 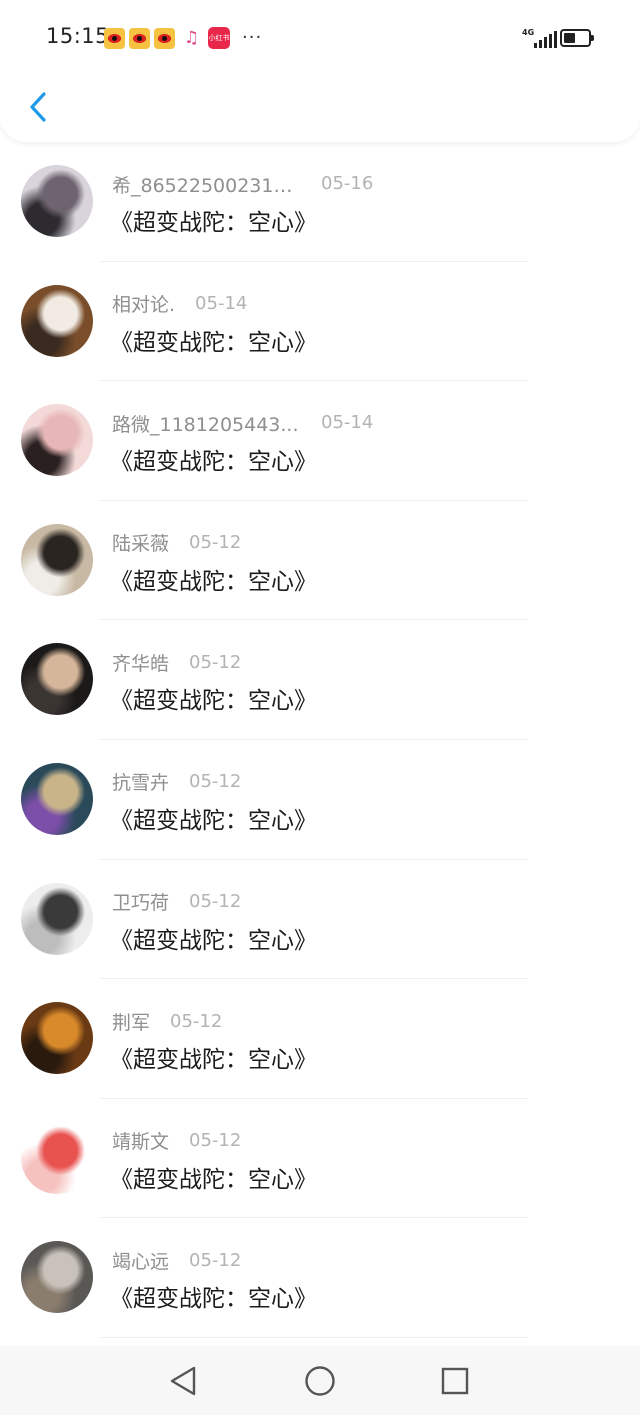 I want to click on user-name: 靖斯文, so click(x=140, y=1140).